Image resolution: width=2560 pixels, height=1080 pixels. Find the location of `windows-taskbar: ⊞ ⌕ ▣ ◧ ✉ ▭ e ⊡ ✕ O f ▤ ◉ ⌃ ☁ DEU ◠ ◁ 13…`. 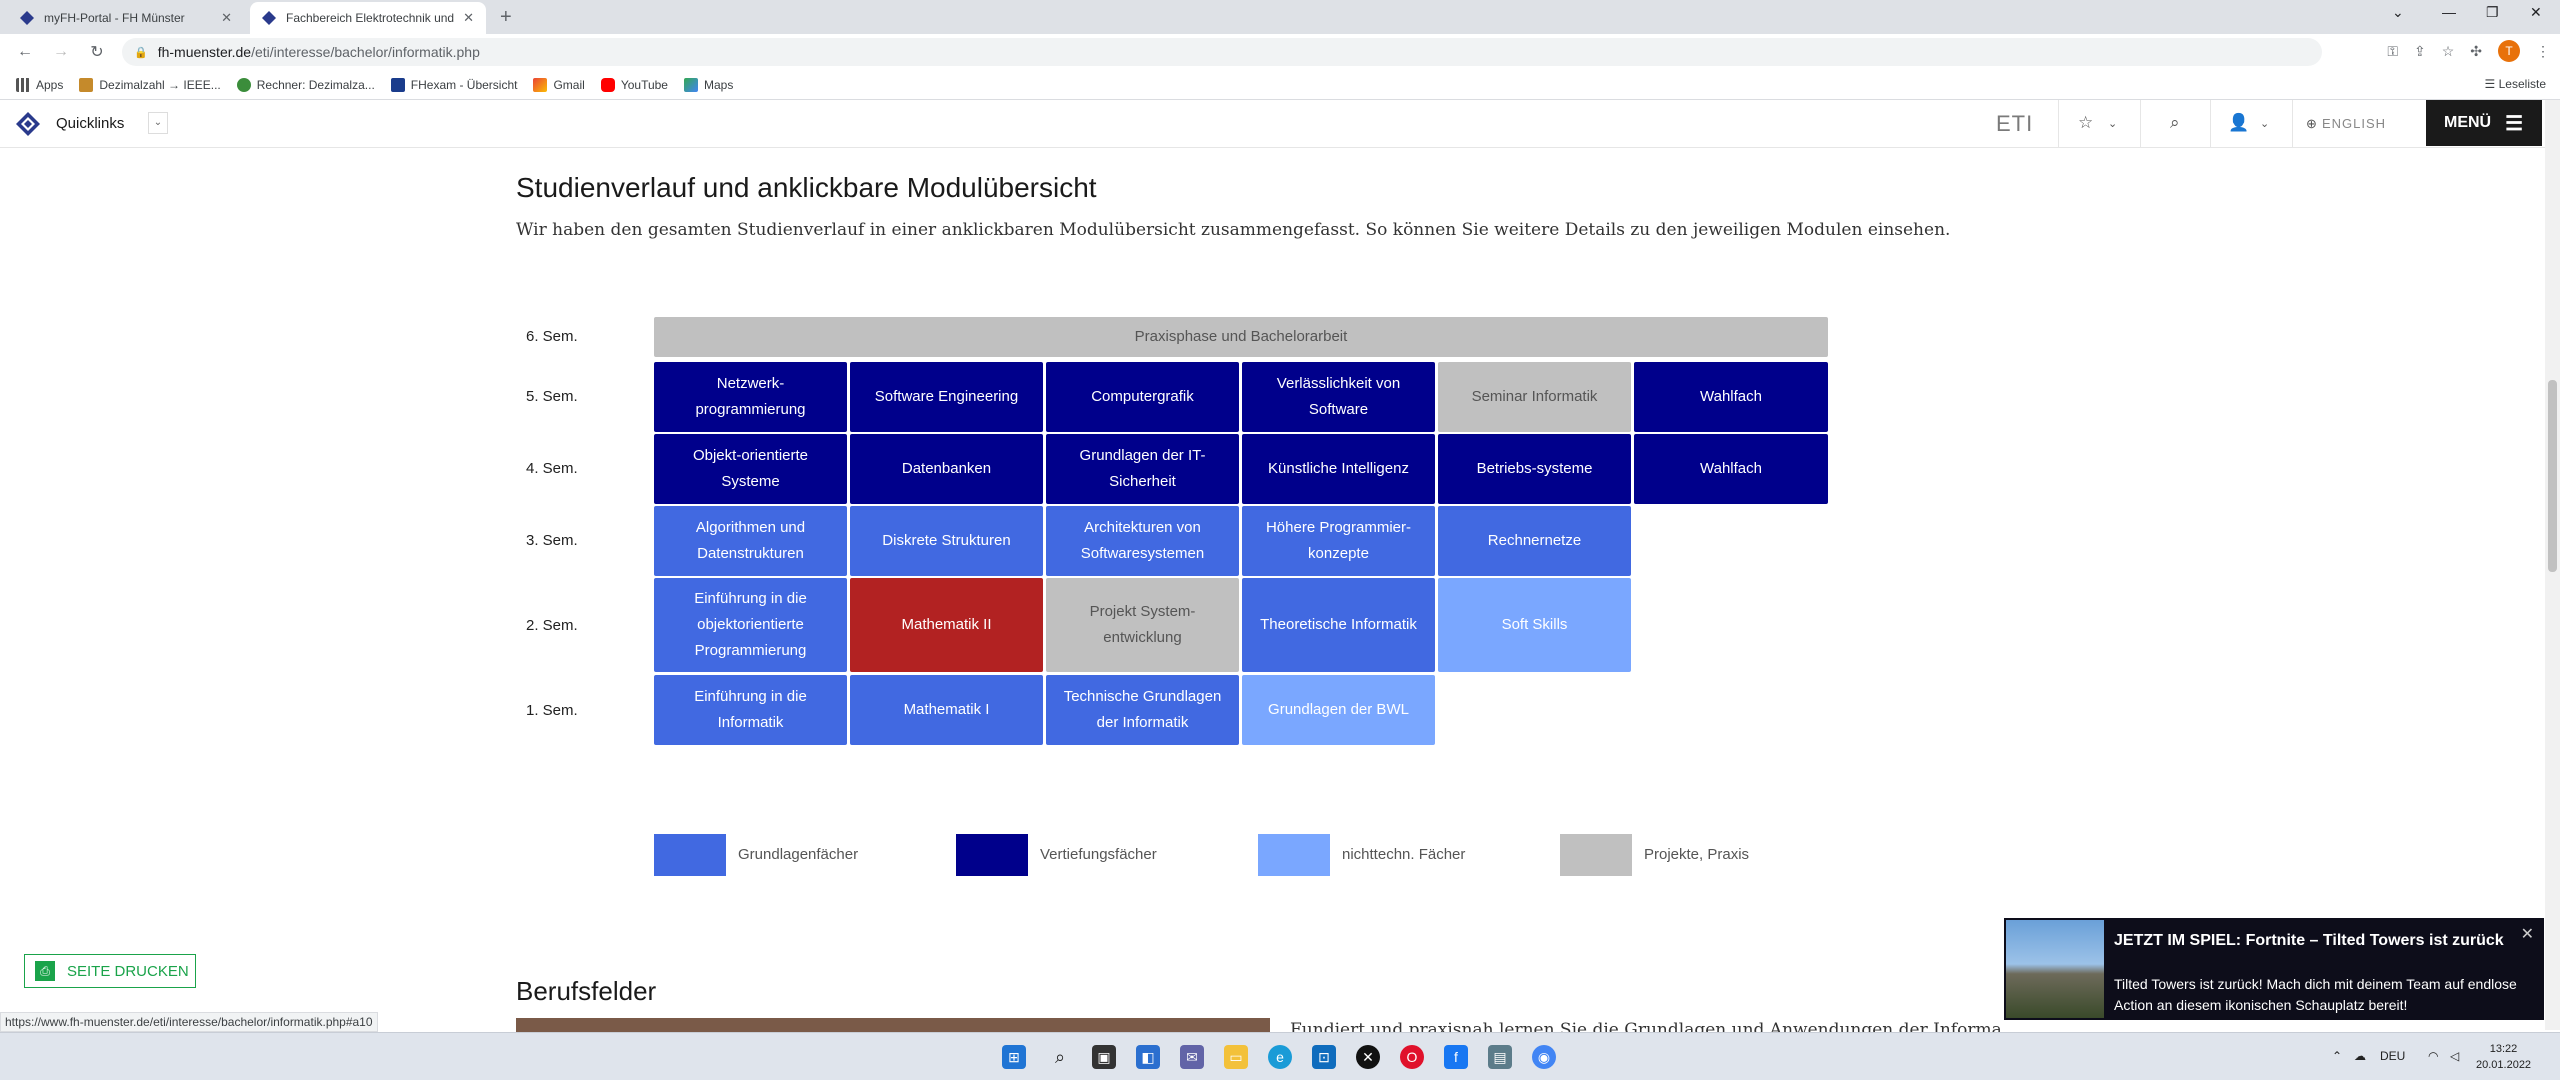

windows-taskbar: ⊞ ⌕ ▣ ◧ ✉ ▭ e ⊡ ✕ O f ▤ ◉ ⌃ ☁ DEU ◠ ◁ 13… is located at coordinates (1280, 1056).